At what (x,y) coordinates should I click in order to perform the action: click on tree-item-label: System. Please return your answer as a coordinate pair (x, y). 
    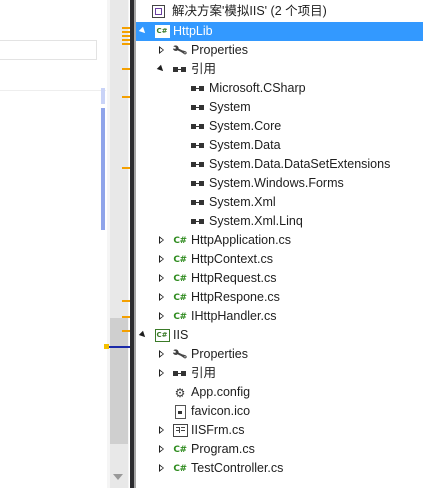
    Looking at the image, I should click on (230, 107).